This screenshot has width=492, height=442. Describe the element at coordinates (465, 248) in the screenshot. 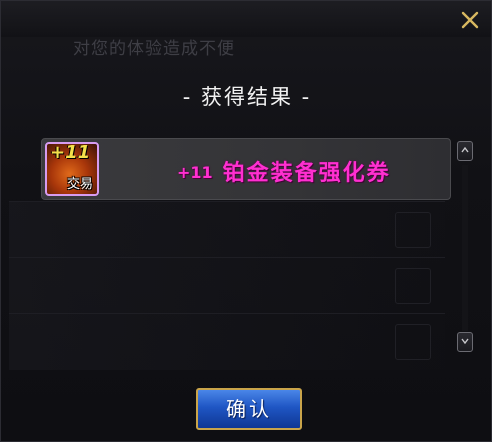

I see `scrollbar-track` at that location.